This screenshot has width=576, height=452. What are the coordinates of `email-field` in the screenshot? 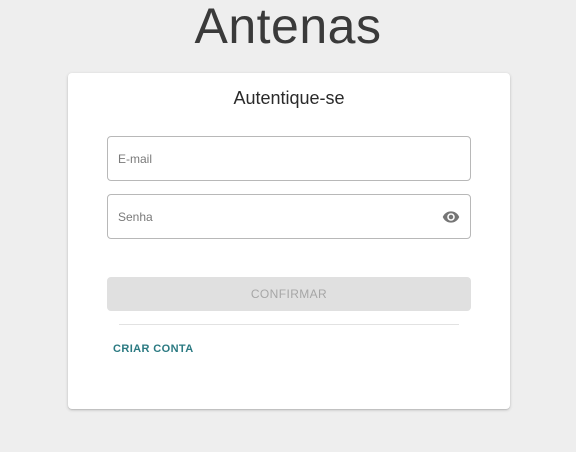 It's located at (289, 158).